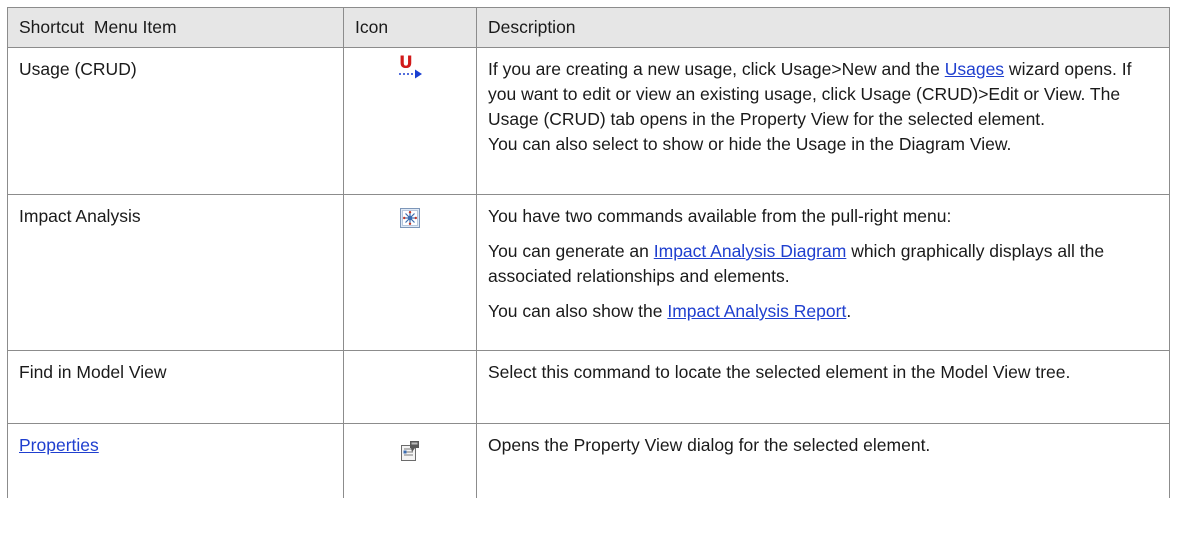 This screenshot has height=548, width=1180. I want to click on description-text: You can generate an, so click(571, 251).